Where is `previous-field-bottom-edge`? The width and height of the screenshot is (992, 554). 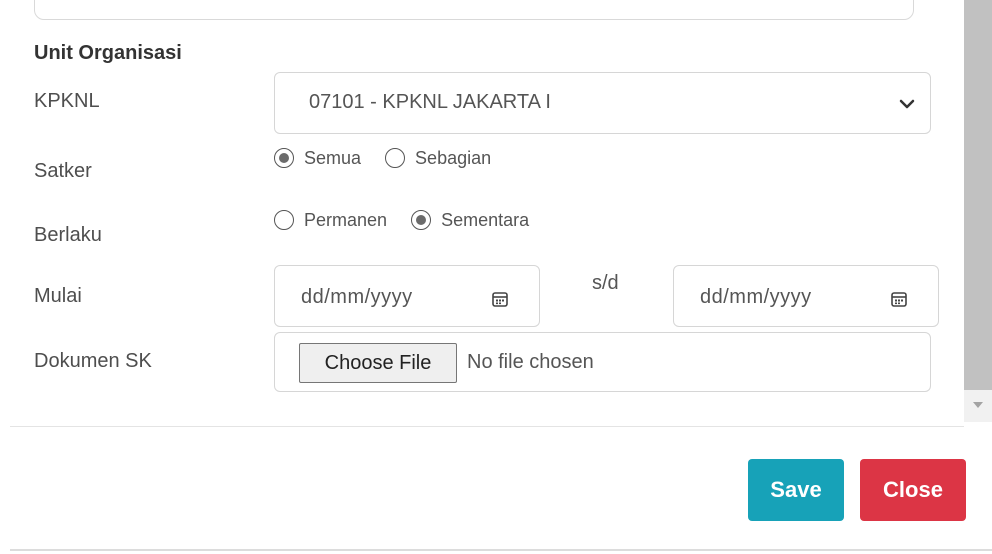 previous-field-bottom-edge is located at coordinates (474, 10).